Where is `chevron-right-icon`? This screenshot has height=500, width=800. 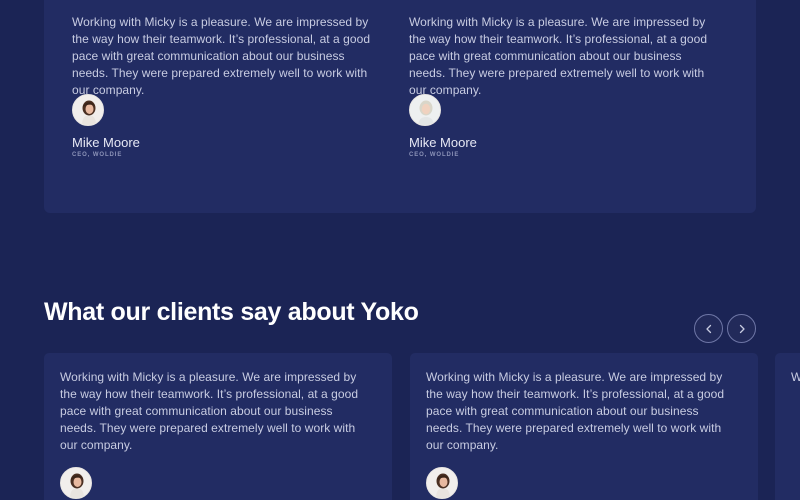 chevron-right-icon is located at coordinates (742, 328).